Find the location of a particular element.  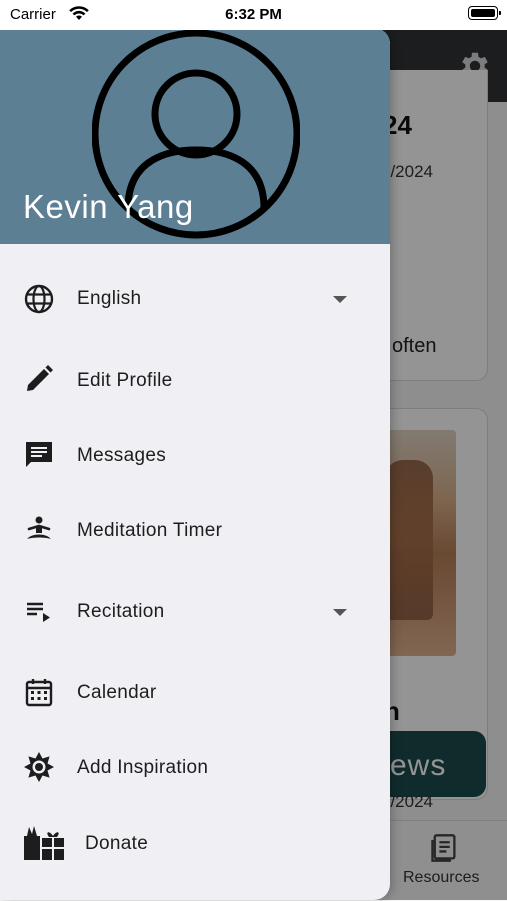

globe-icon is located at coordinates (39, 299).